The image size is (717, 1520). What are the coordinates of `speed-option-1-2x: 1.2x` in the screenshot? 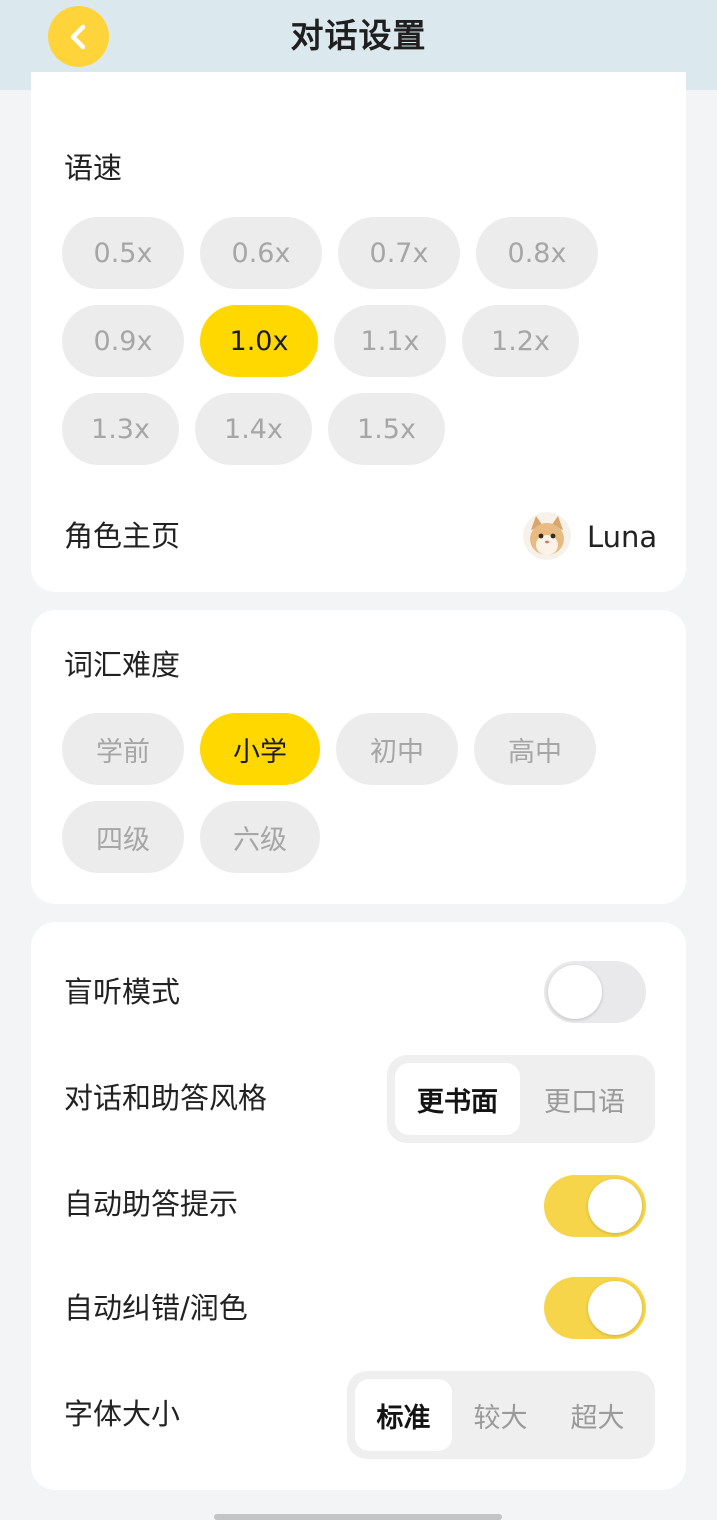 It's located at (520, 341).